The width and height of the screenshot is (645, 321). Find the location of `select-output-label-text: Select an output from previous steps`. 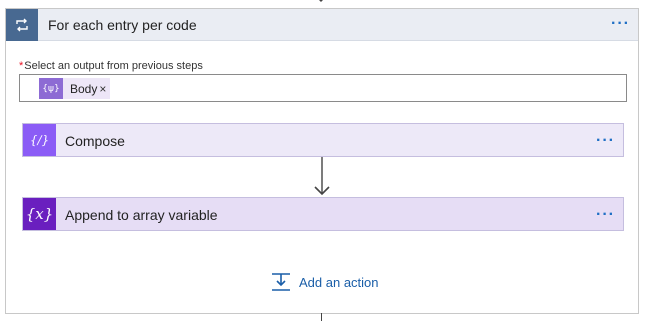

select-output-label-text: Select an output from previous steps is located at coordinates (113, 66).